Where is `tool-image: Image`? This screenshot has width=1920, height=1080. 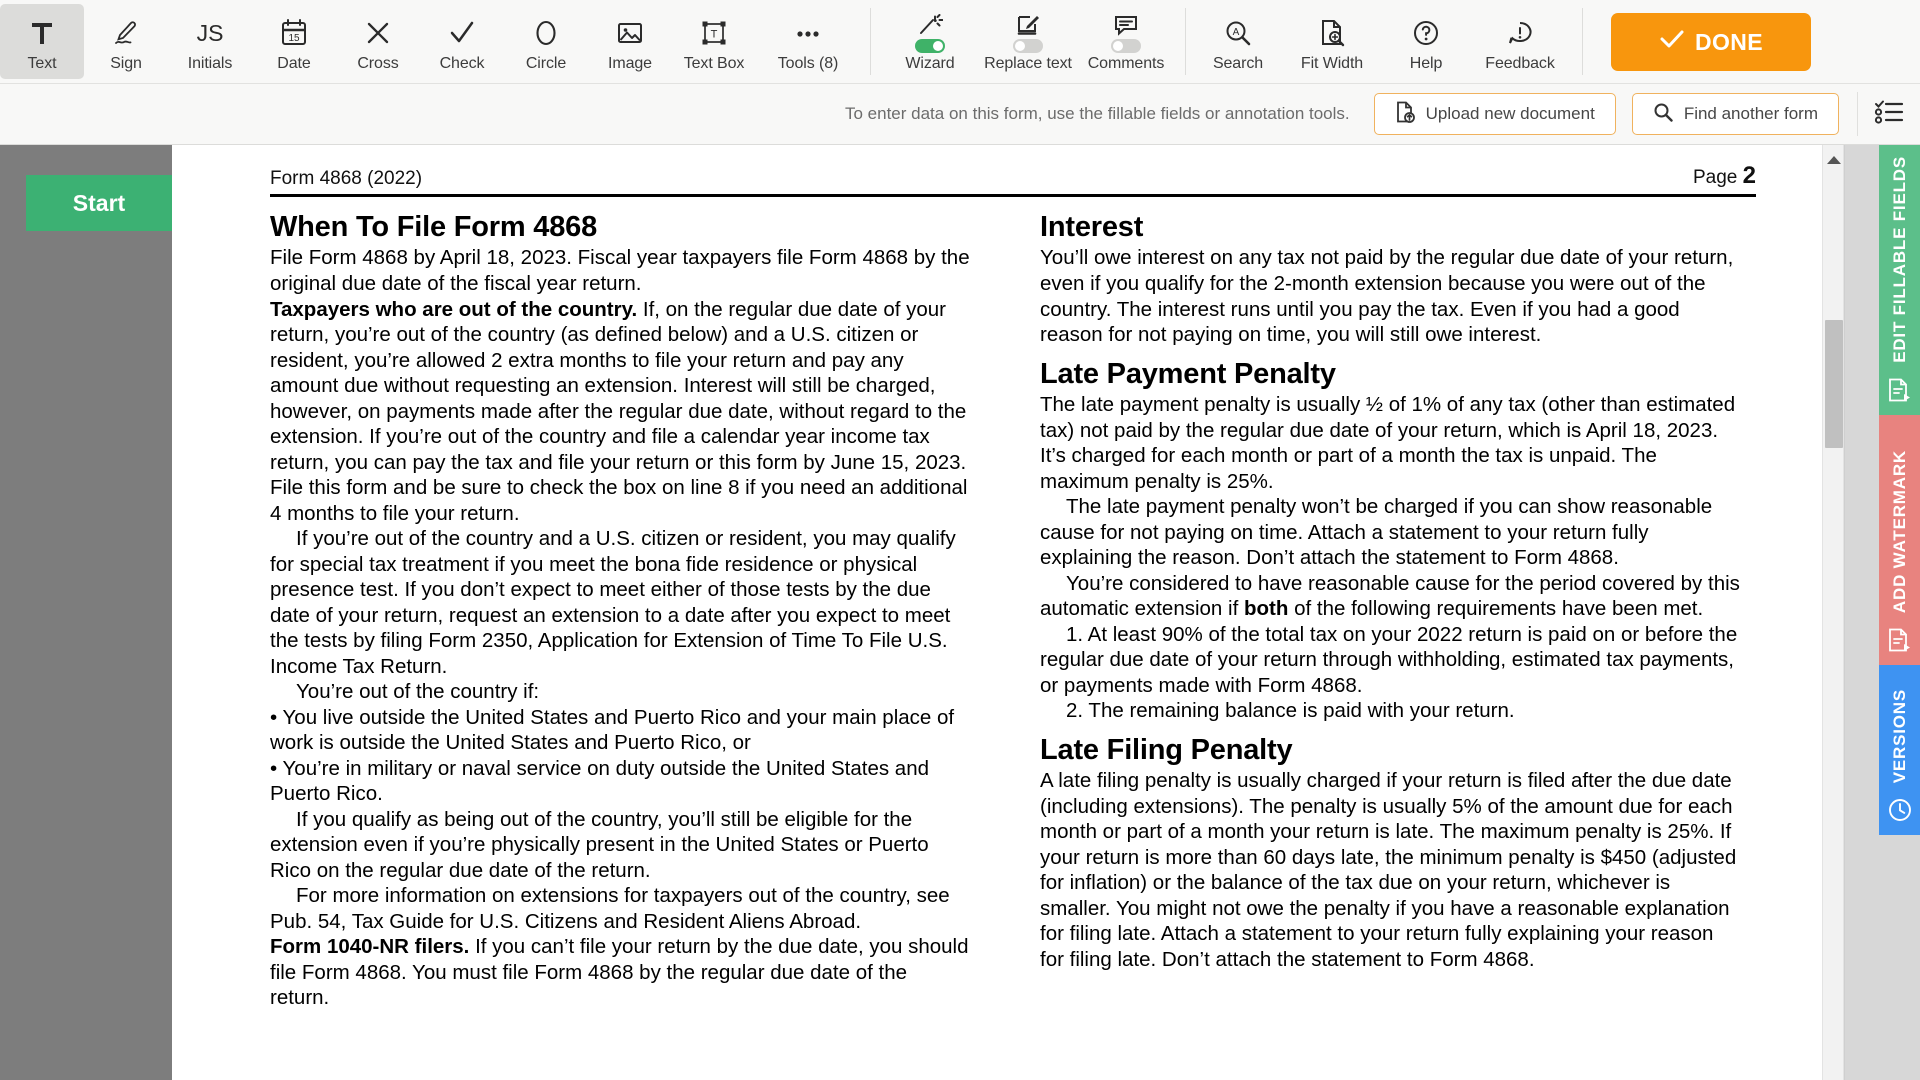
tool-image: Image is located at coordinates (630, 41).